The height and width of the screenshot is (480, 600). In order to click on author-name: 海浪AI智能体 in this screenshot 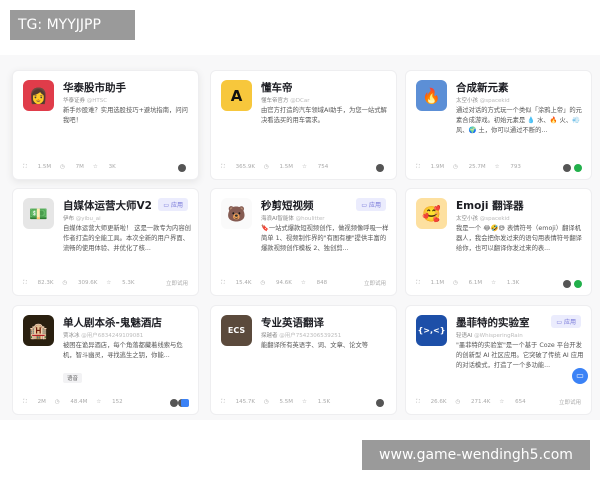, I will do `click(277, 219)`.